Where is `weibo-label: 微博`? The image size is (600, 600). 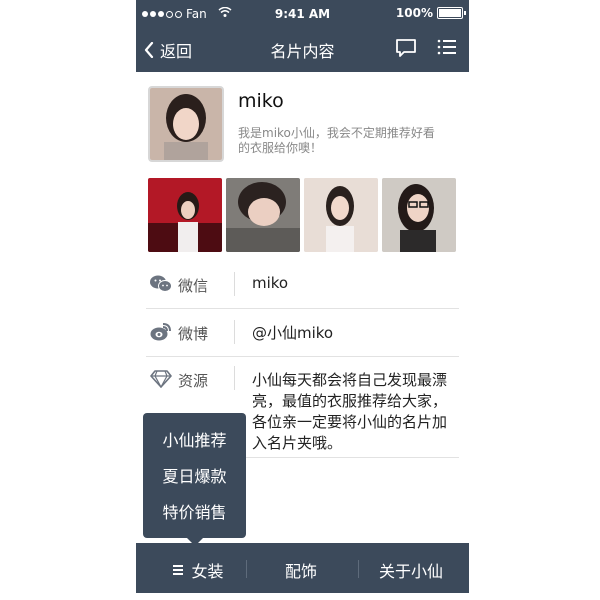 weibo-label: 微博 is located at coordinates (193, 334).